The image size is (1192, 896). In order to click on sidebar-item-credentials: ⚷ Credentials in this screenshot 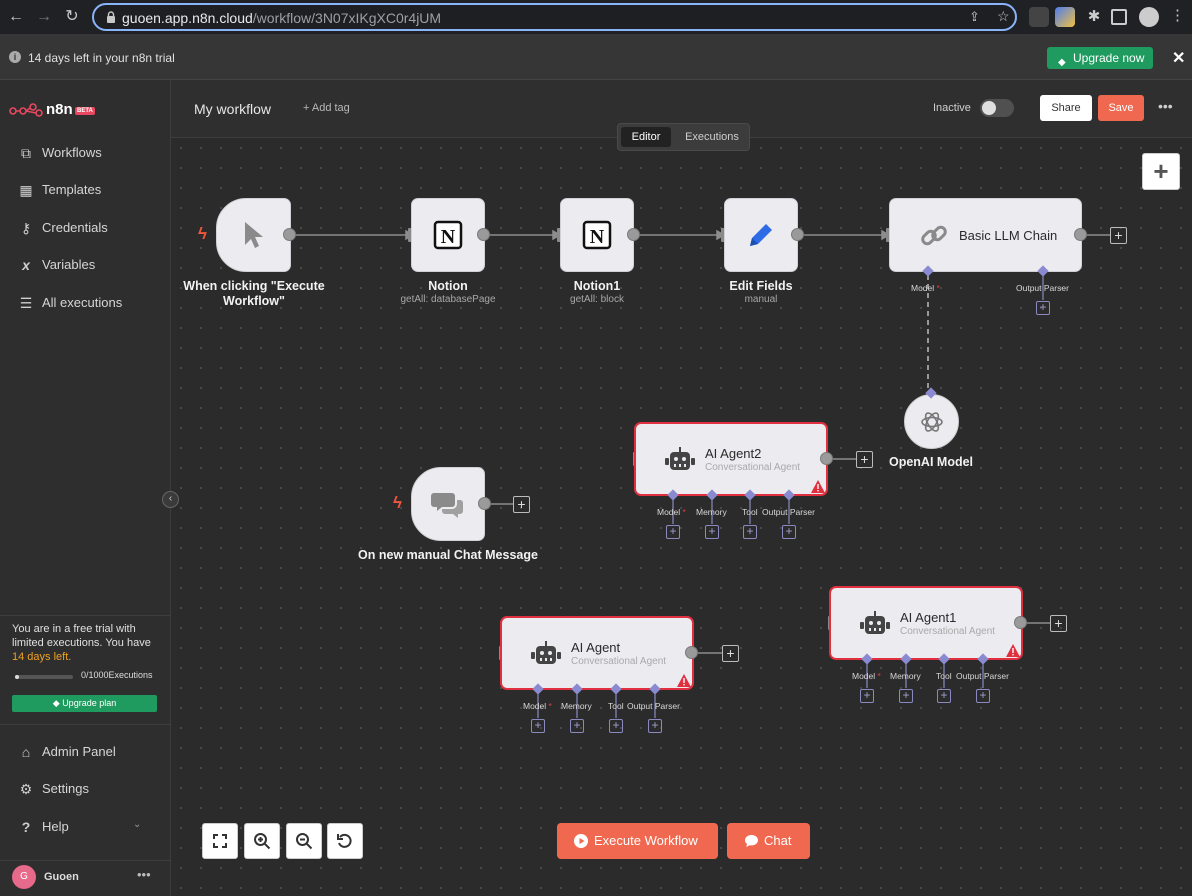, I will do `click(85, 228)`.